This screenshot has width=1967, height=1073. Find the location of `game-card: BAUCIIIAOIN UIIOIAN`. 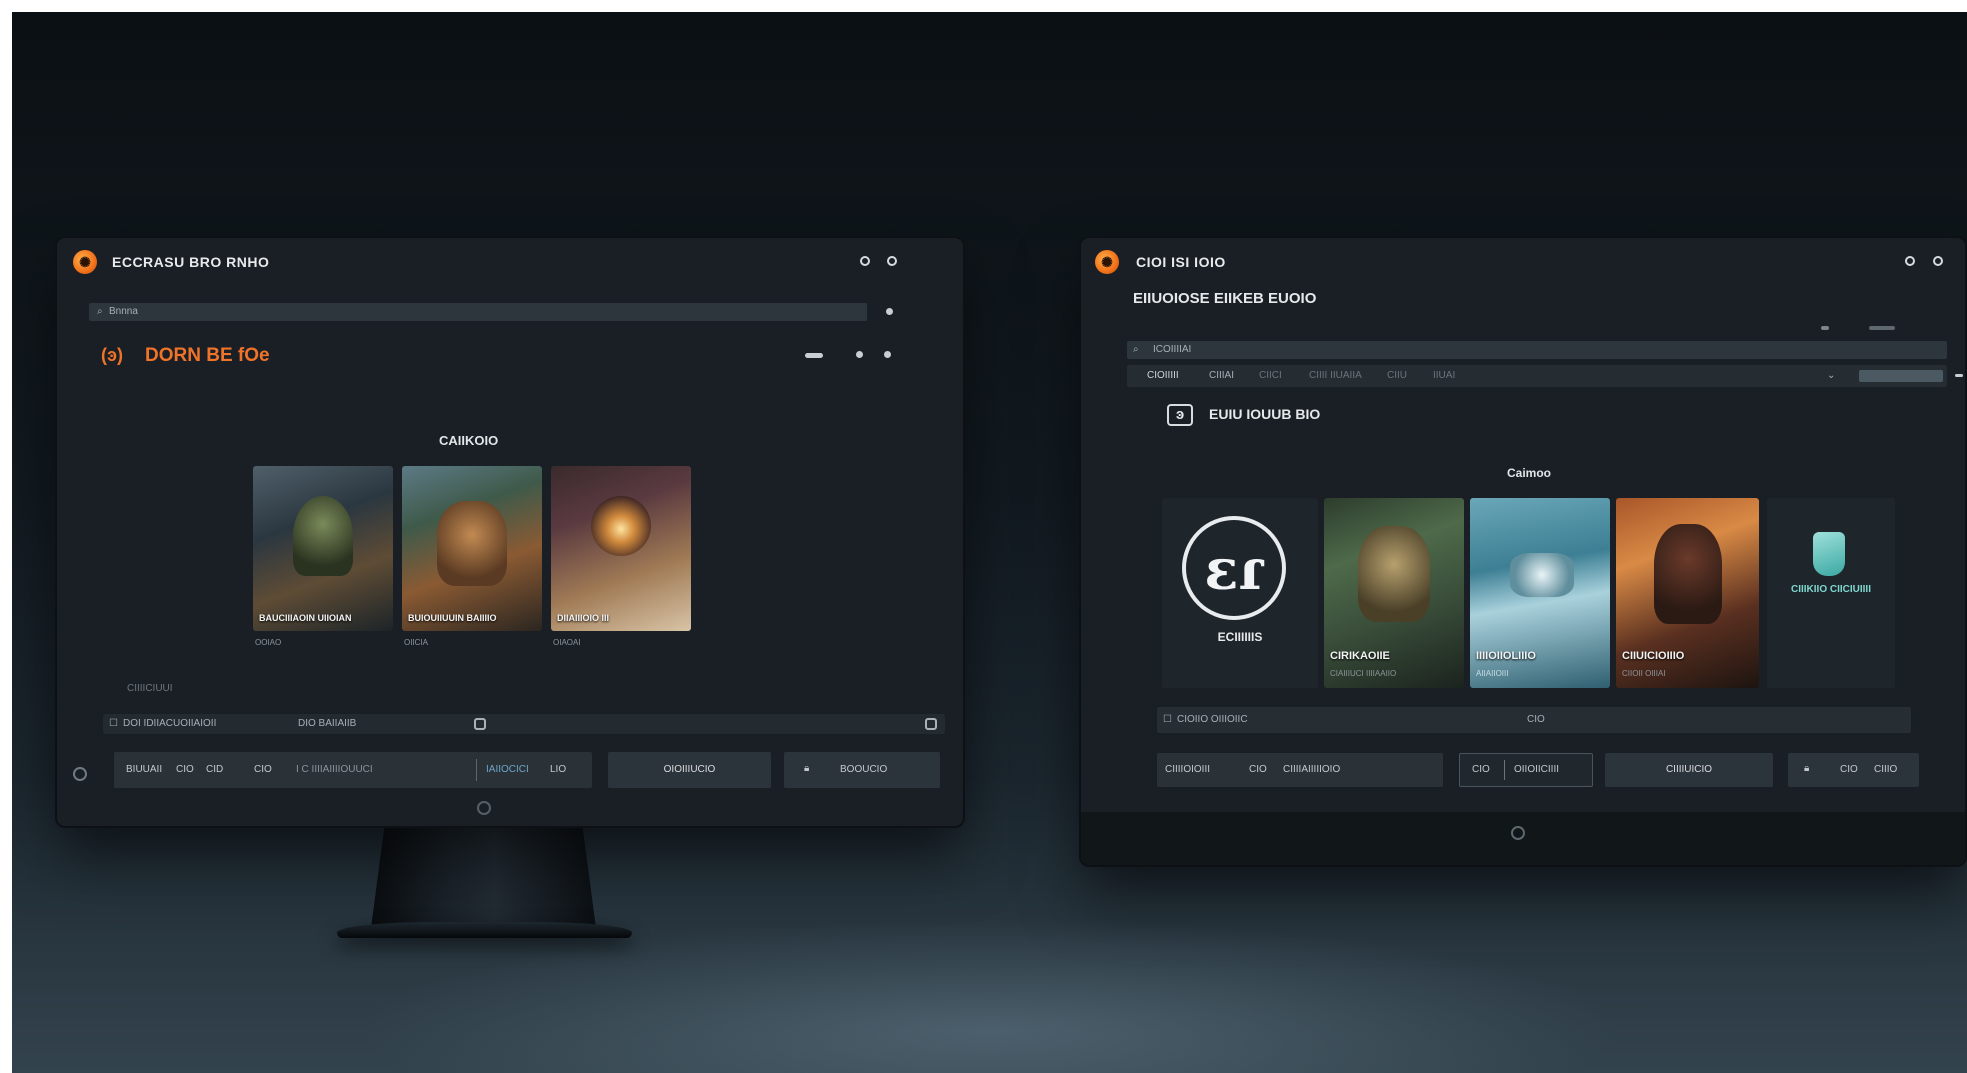

game-card: BAUCIIIAOIN UIIOIAN is located at coordinates (323, 548).